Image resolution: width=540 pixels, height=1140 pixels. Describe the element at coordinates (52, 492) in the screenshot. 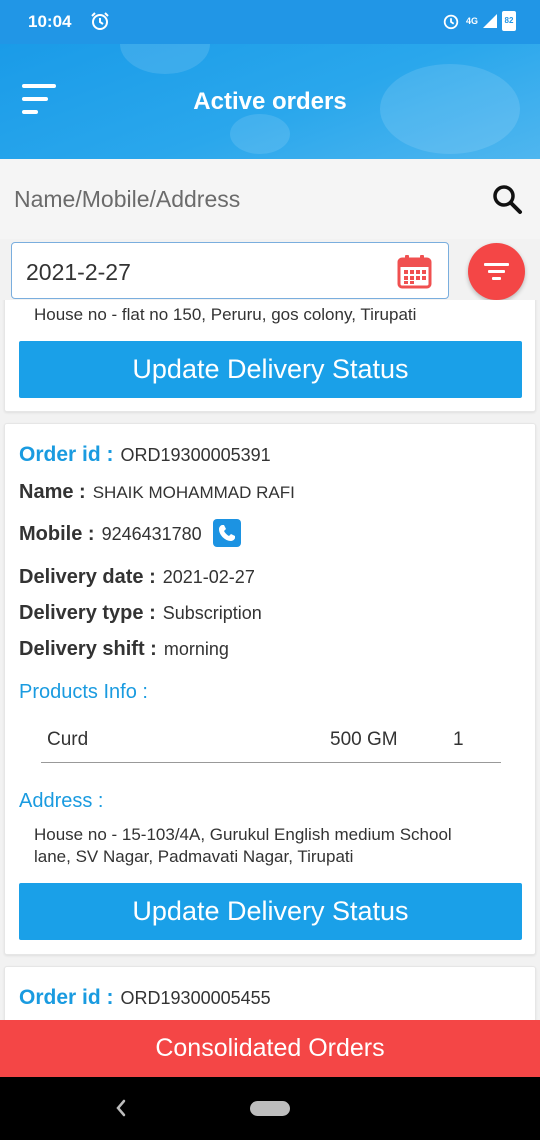

I see `name-label: Name :` at that location.